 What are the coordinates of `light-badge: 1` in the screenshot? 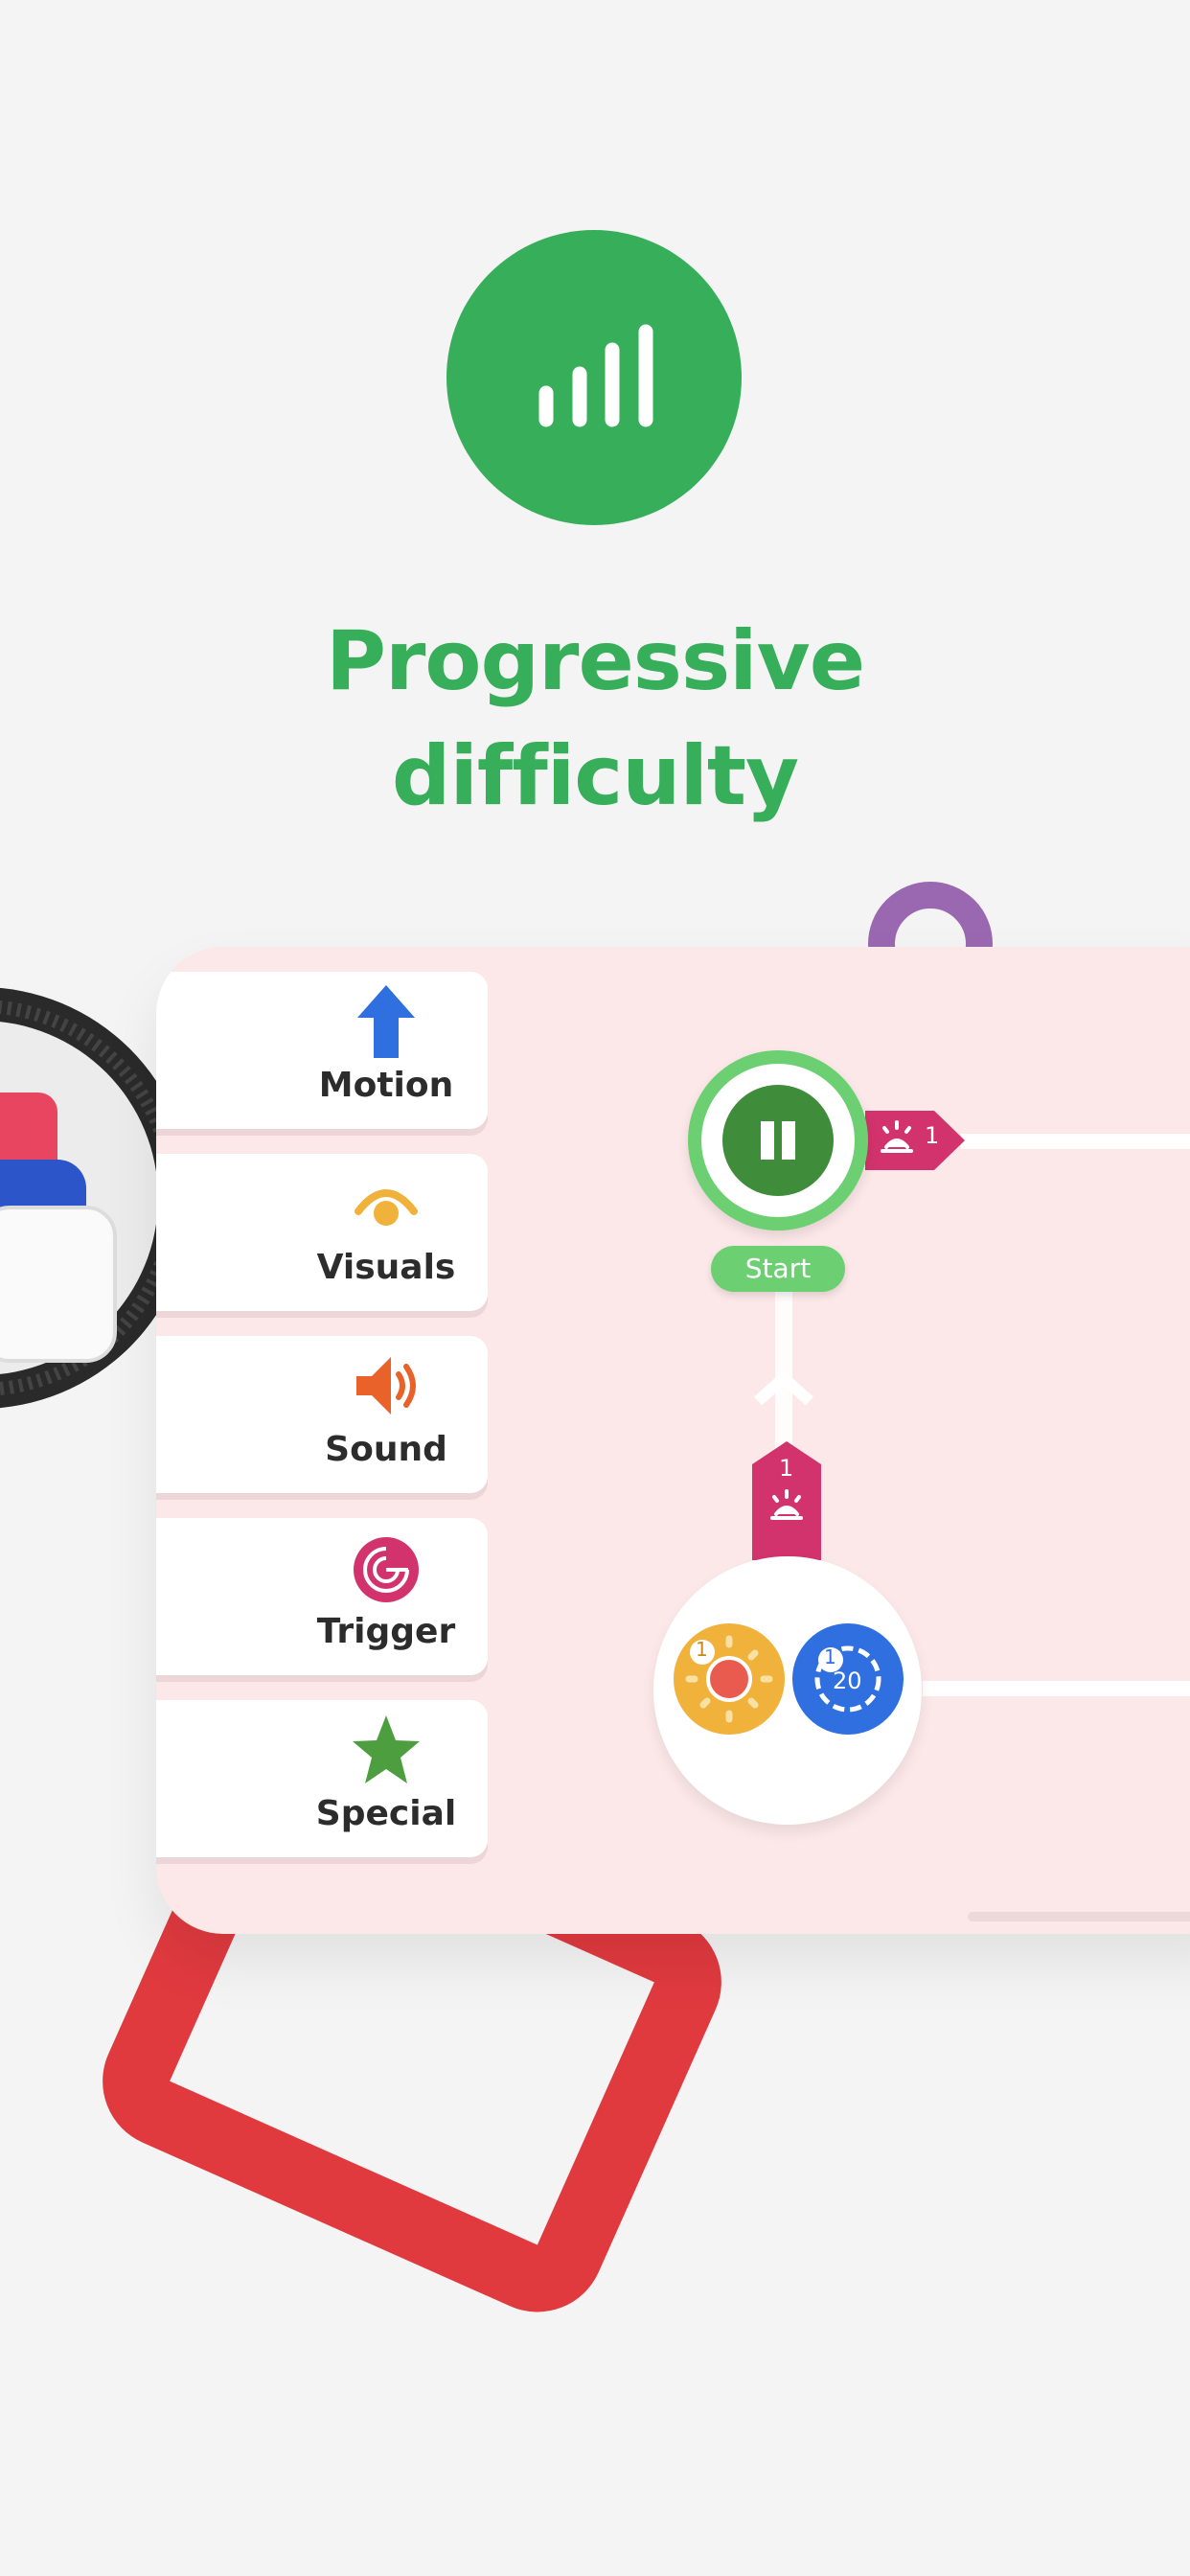 It's located at (702, 1649).